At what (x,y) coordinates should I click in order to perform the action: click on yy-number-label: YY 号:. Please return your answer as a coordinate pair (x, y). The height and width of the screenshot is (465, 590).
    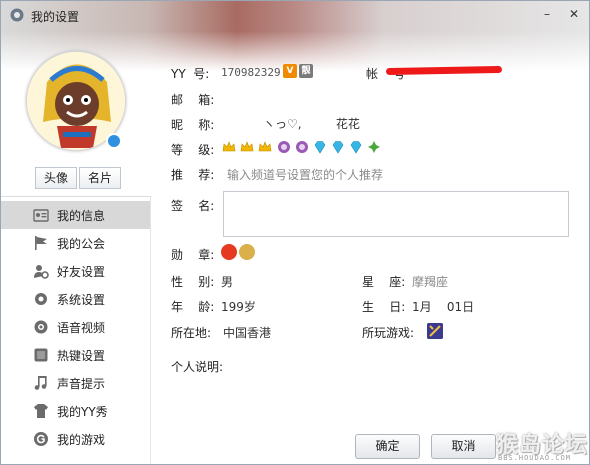
    Looking at the image, I should click on (190, 74).